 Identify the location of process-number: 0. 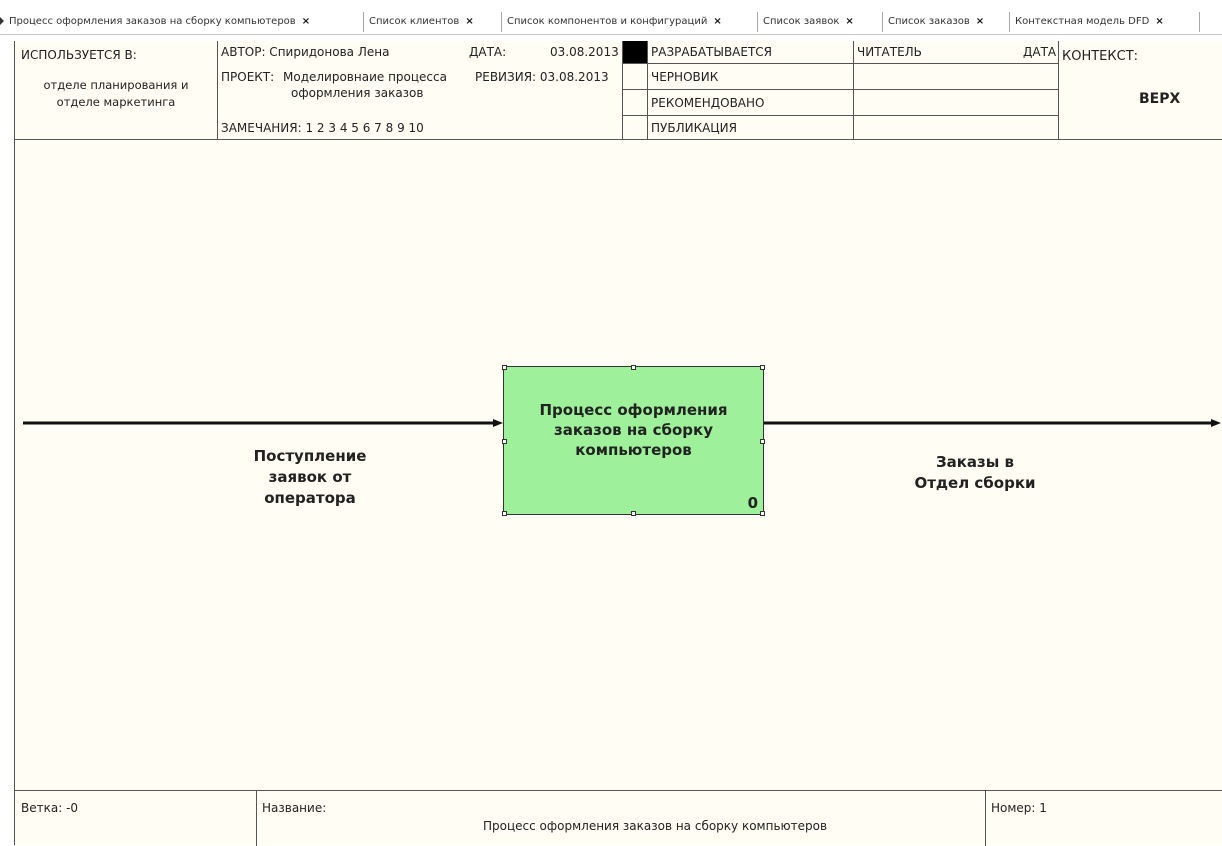
(752, 503).